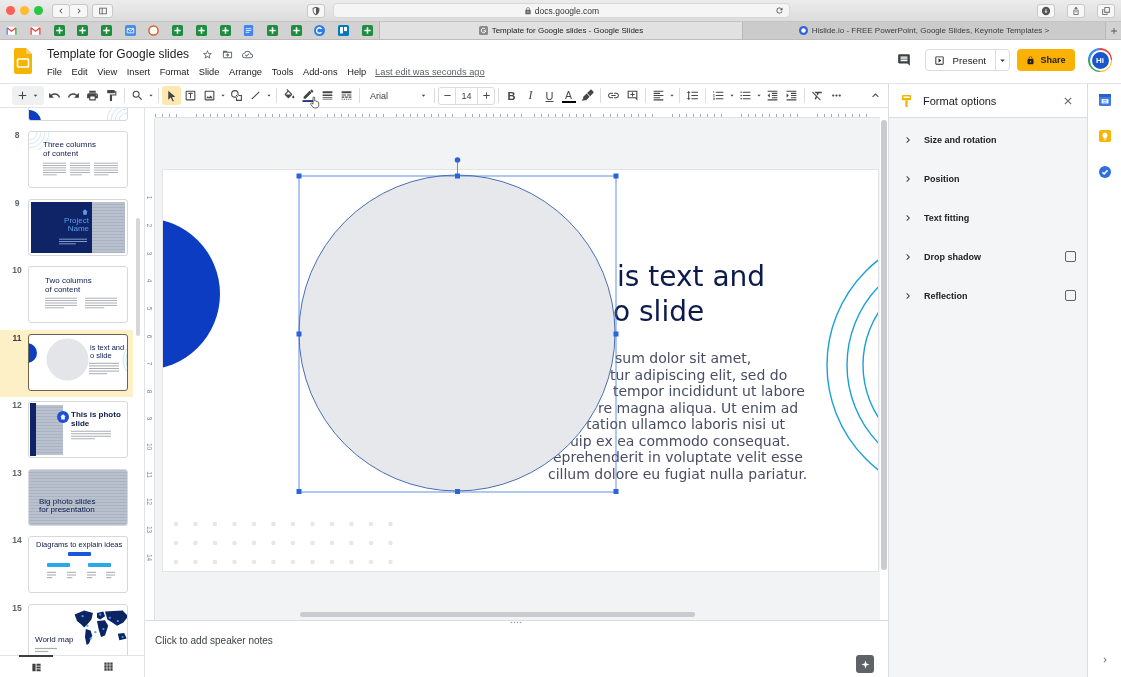 This screenshot has height=677, width=1121. Describe the element at coordinates (108, 666) in the screenshot. I see `grid-view-icon` at that location.